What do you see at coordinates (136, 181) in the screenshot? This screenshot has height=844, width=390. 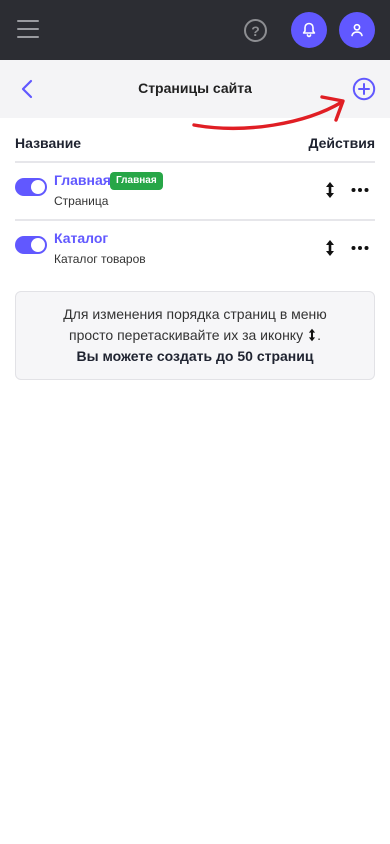 I see `main-page-badge: Главная` at bounding box center [136, 181].